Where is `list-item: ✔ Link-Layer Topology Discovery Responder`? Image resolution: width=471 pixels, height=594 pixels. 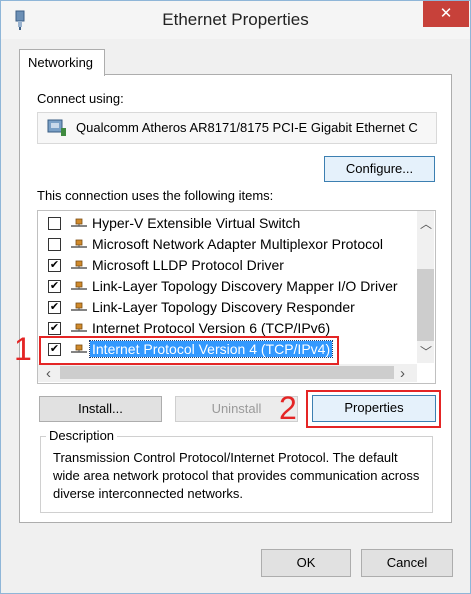 list-item: ✔ Link-Layer Topology Discovery Responder is located at coordinates (226, 307).